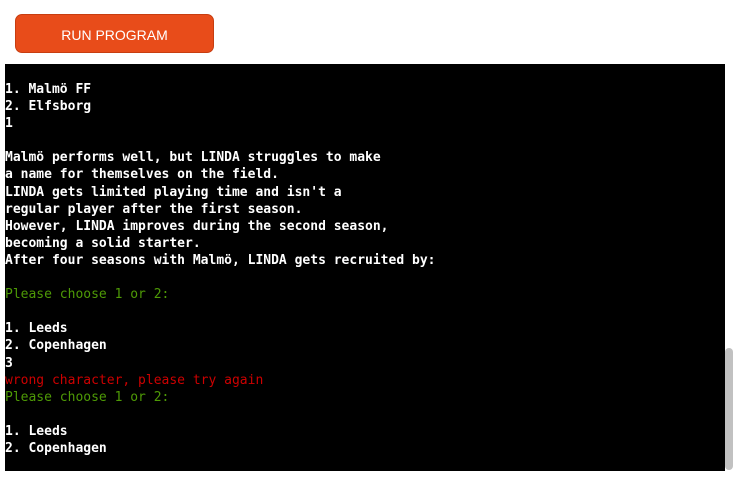 The height and width of the screenshot is (485, 746). Describe the element at coordinates (114, 33) in the screenshot. I see `run-program-button: RUN PROGRAM` at that location.